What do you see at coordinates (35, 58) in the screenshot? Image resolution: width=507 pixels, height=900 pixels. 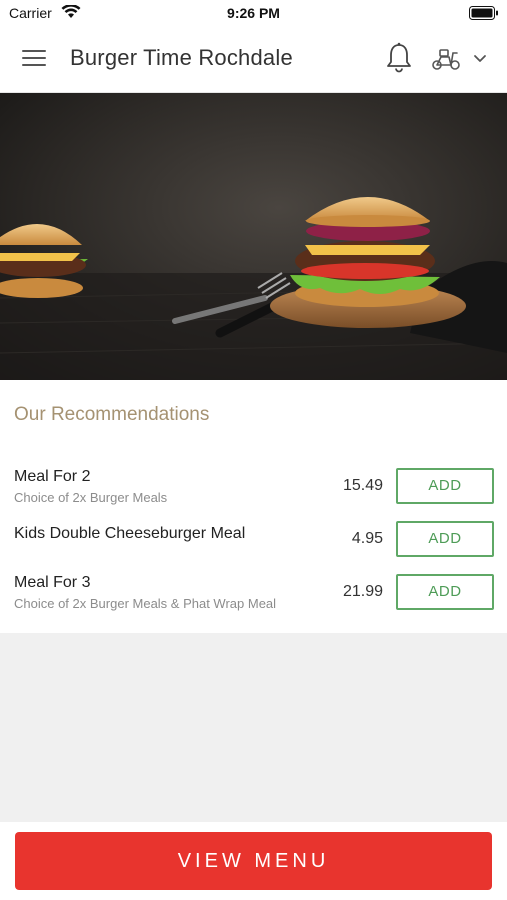 I see `menu-icon` at bounding box center [35, 58].